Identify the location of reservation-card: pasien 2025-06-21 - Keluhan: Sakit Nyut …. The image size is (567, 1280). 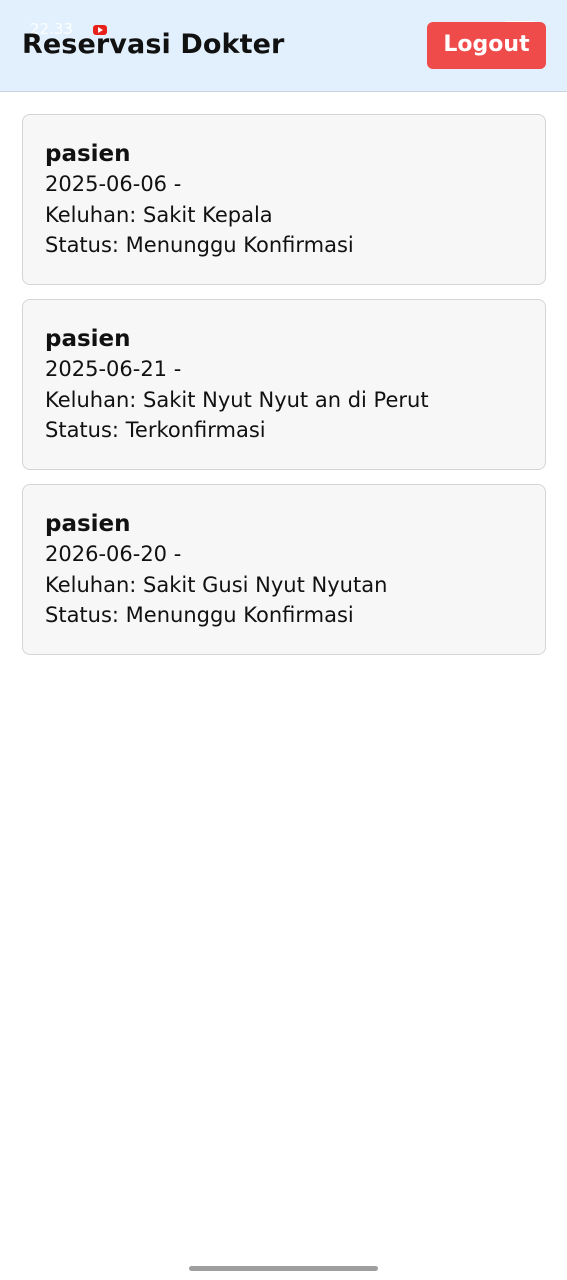
(284, 384).